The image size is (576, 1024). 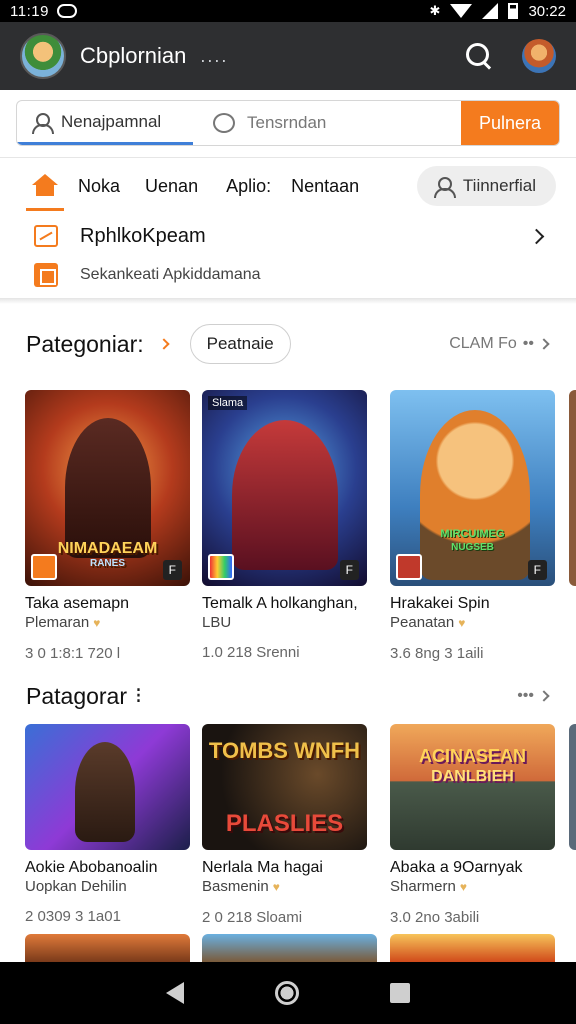 I want to click on account-pill-label: Tiinnerfial, so click(x=499, y=185).